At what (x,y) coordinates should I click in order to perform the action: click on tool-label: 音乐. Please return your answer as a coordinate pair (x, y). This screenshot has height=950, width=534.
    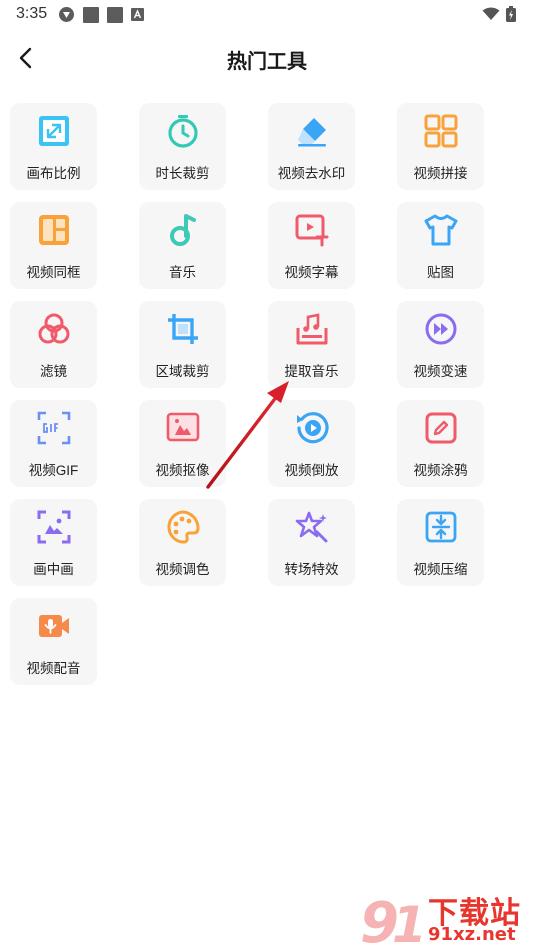
    Looking at the image, I should click on (182, 272).